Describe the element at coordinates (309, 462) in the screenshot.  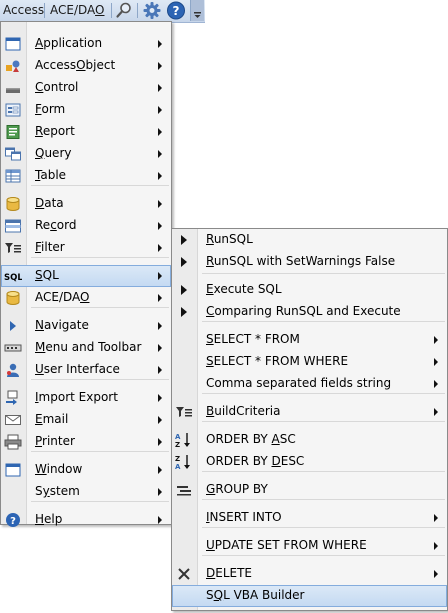
I see `sql-menu-item-order-by-desc: Z A ORDER BY DESC` at that location.